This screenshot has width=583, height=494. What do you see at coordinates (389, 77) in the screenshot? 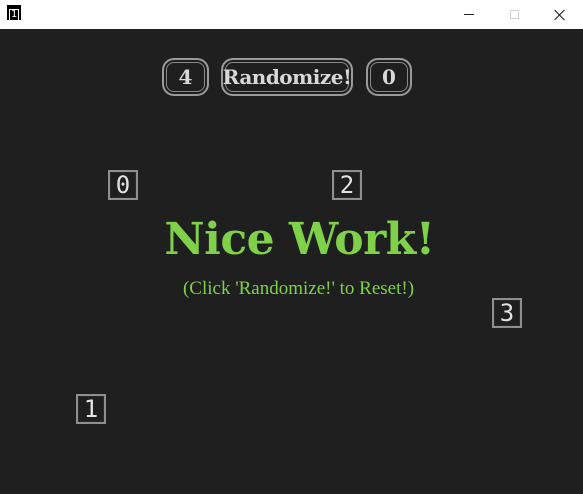
I see `right-counter-button: 0` at bounding box center [389, 77].